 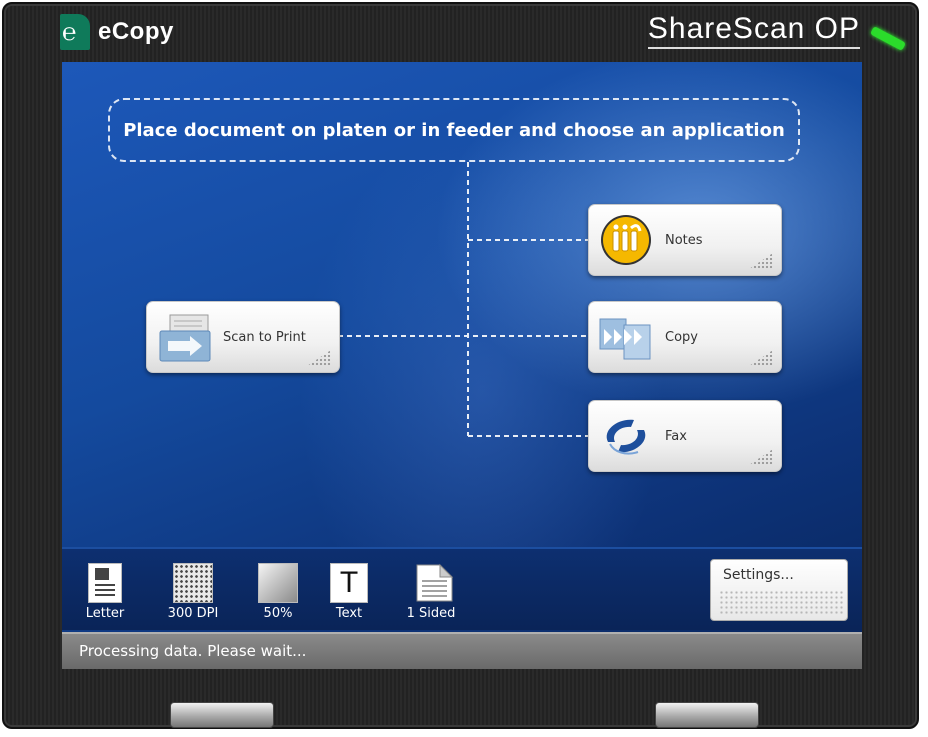 I want to click on logo-text: eCopy, so click(x=136, y=31).